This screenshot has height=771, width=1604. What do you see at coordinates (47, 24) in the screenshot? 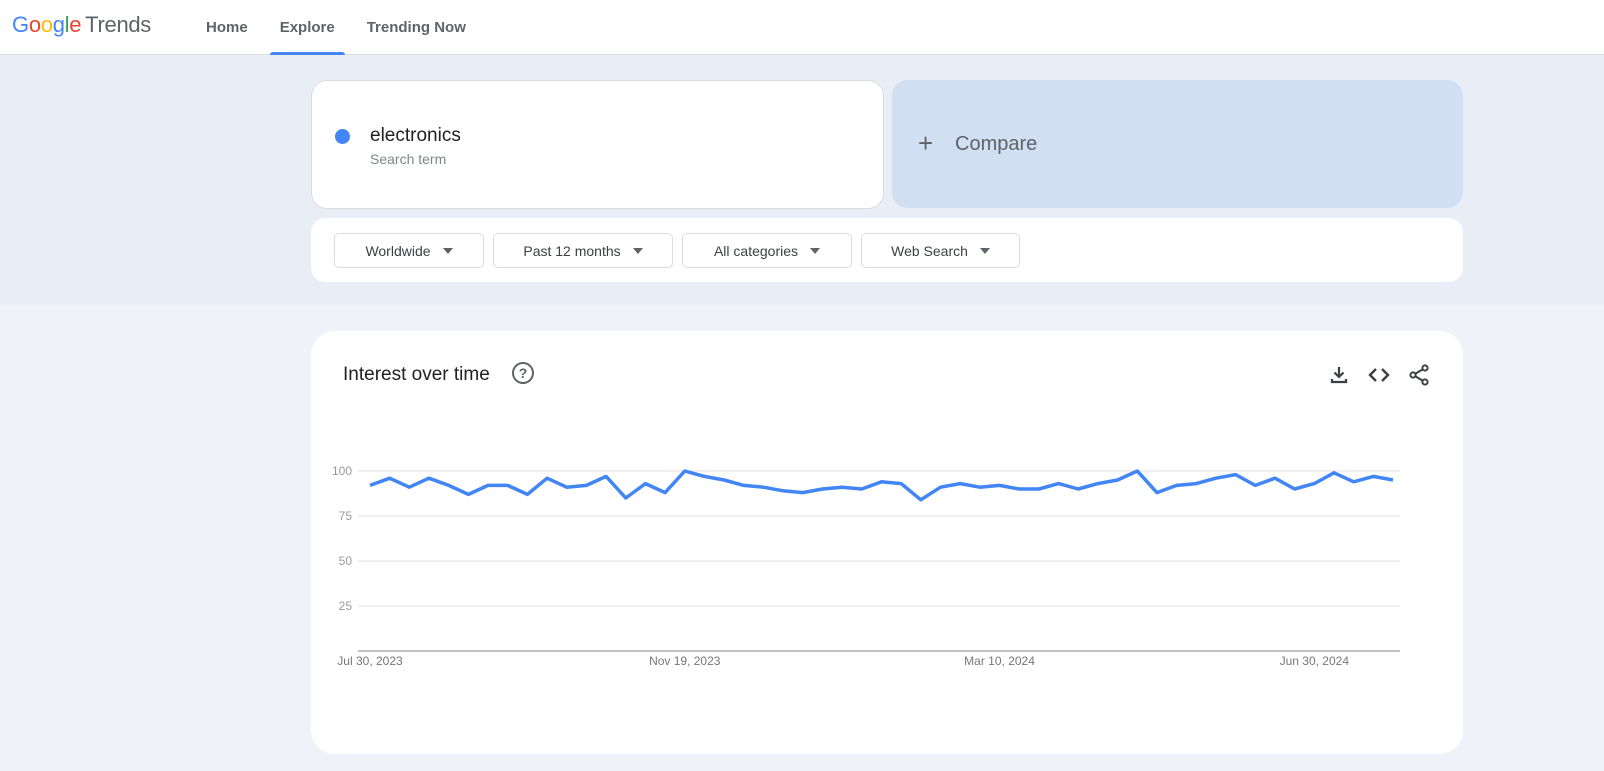
I see `logo-google: Google` at bounding box center [47, 24].